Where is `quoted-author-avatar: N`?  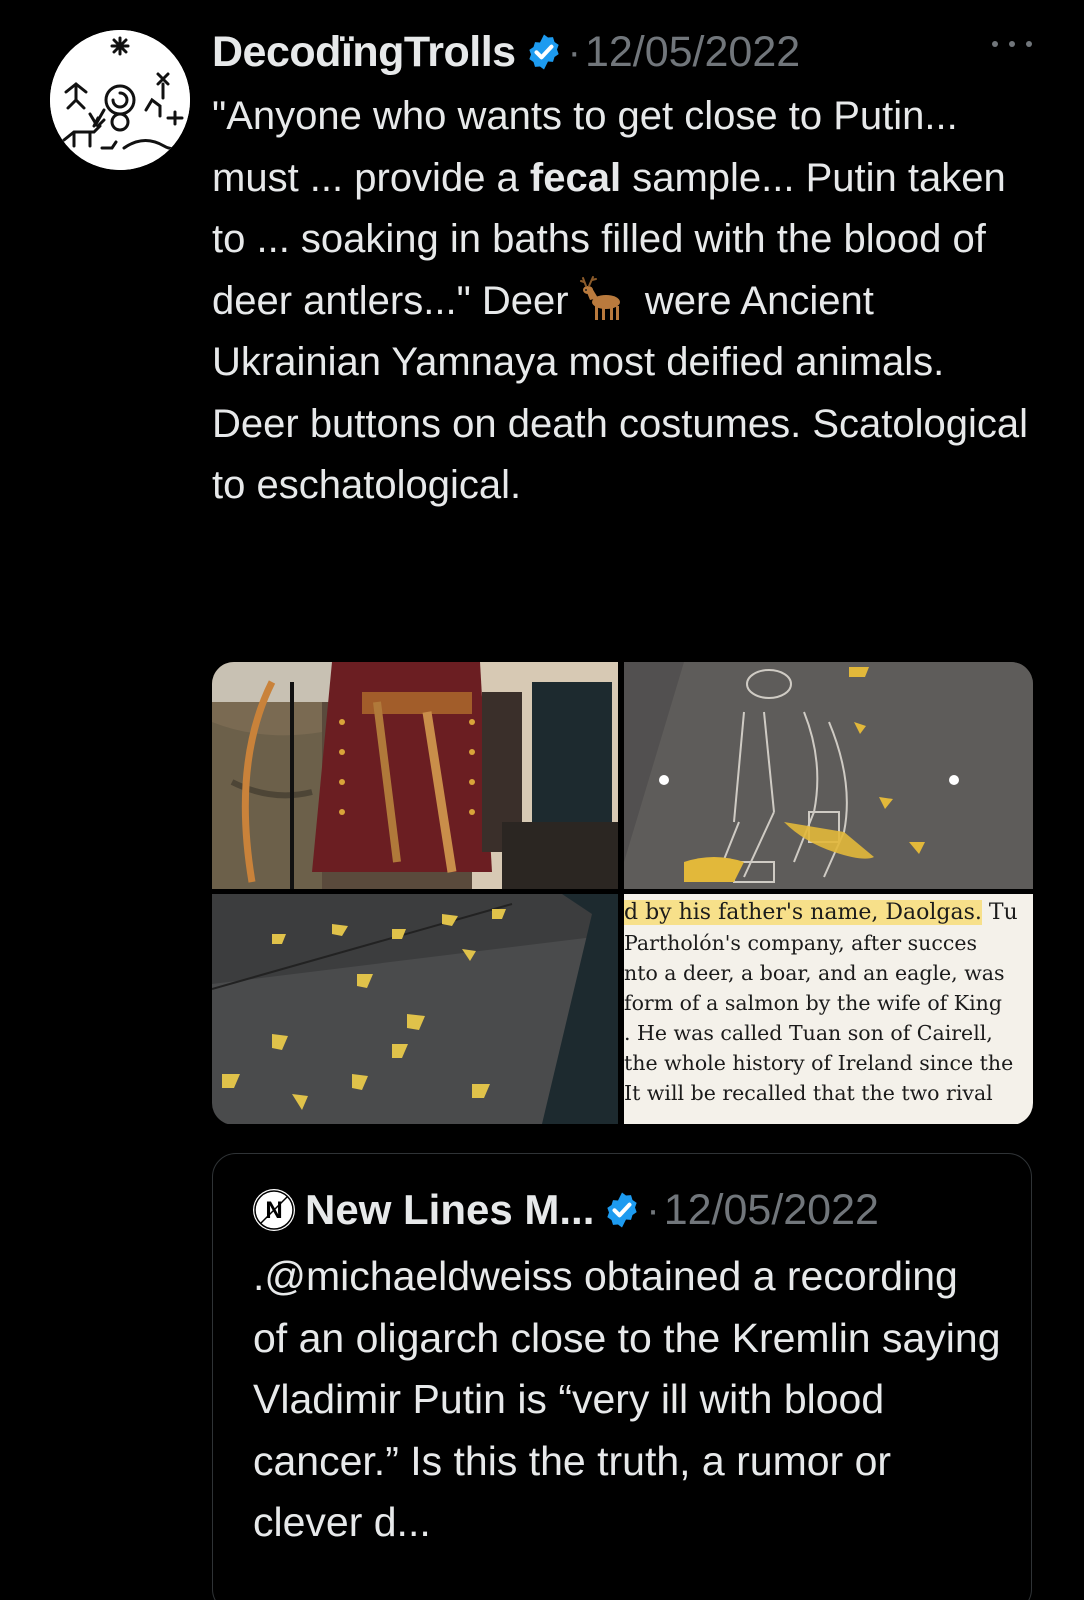
quoted-author-avatar: N is located at coordinates (274, 1210).